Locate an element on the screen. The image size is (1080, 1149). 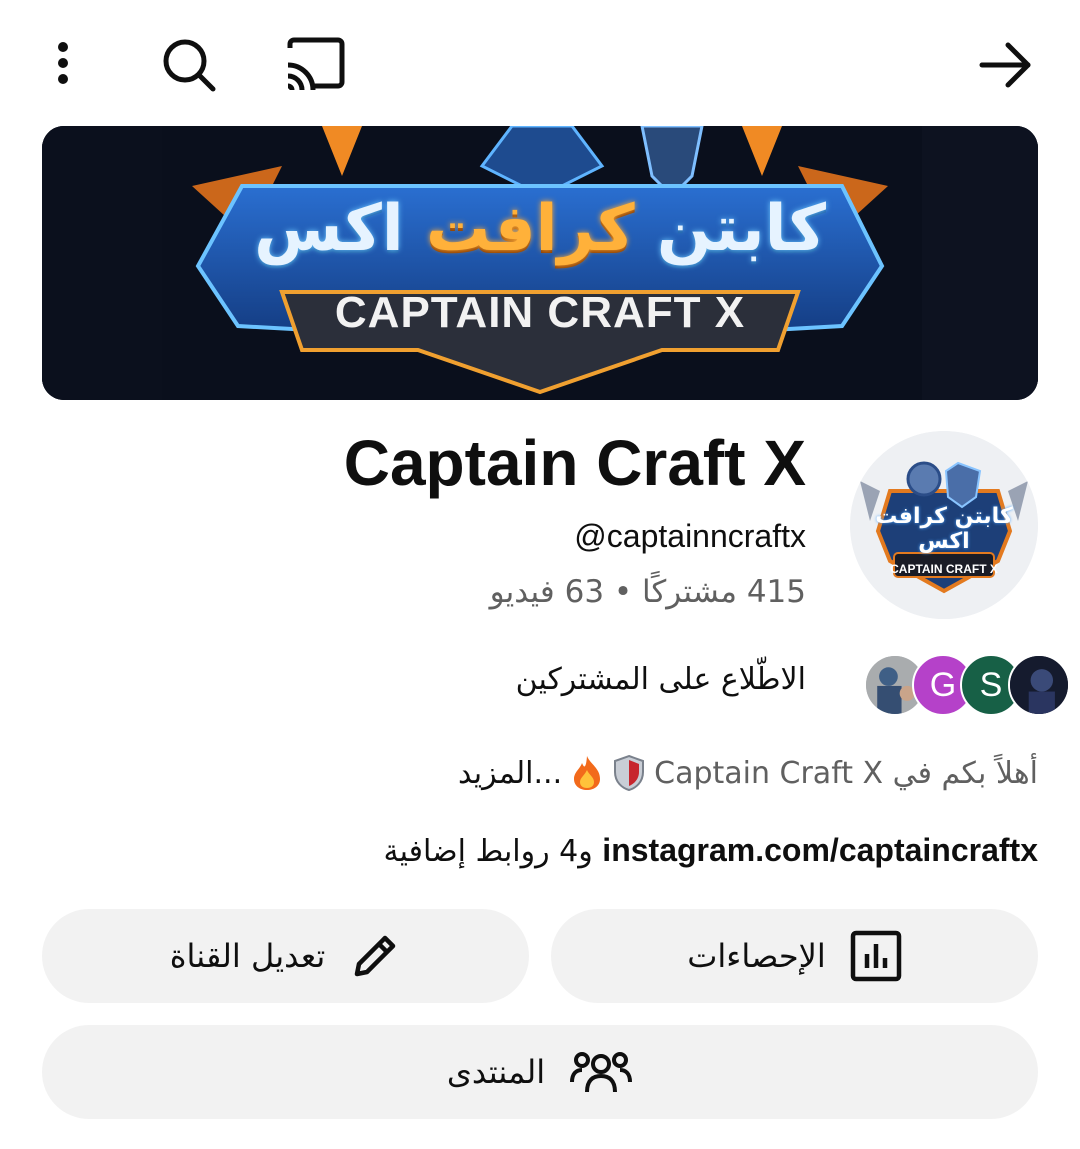
bar-chart-icon is located at coordinates (875, 956).